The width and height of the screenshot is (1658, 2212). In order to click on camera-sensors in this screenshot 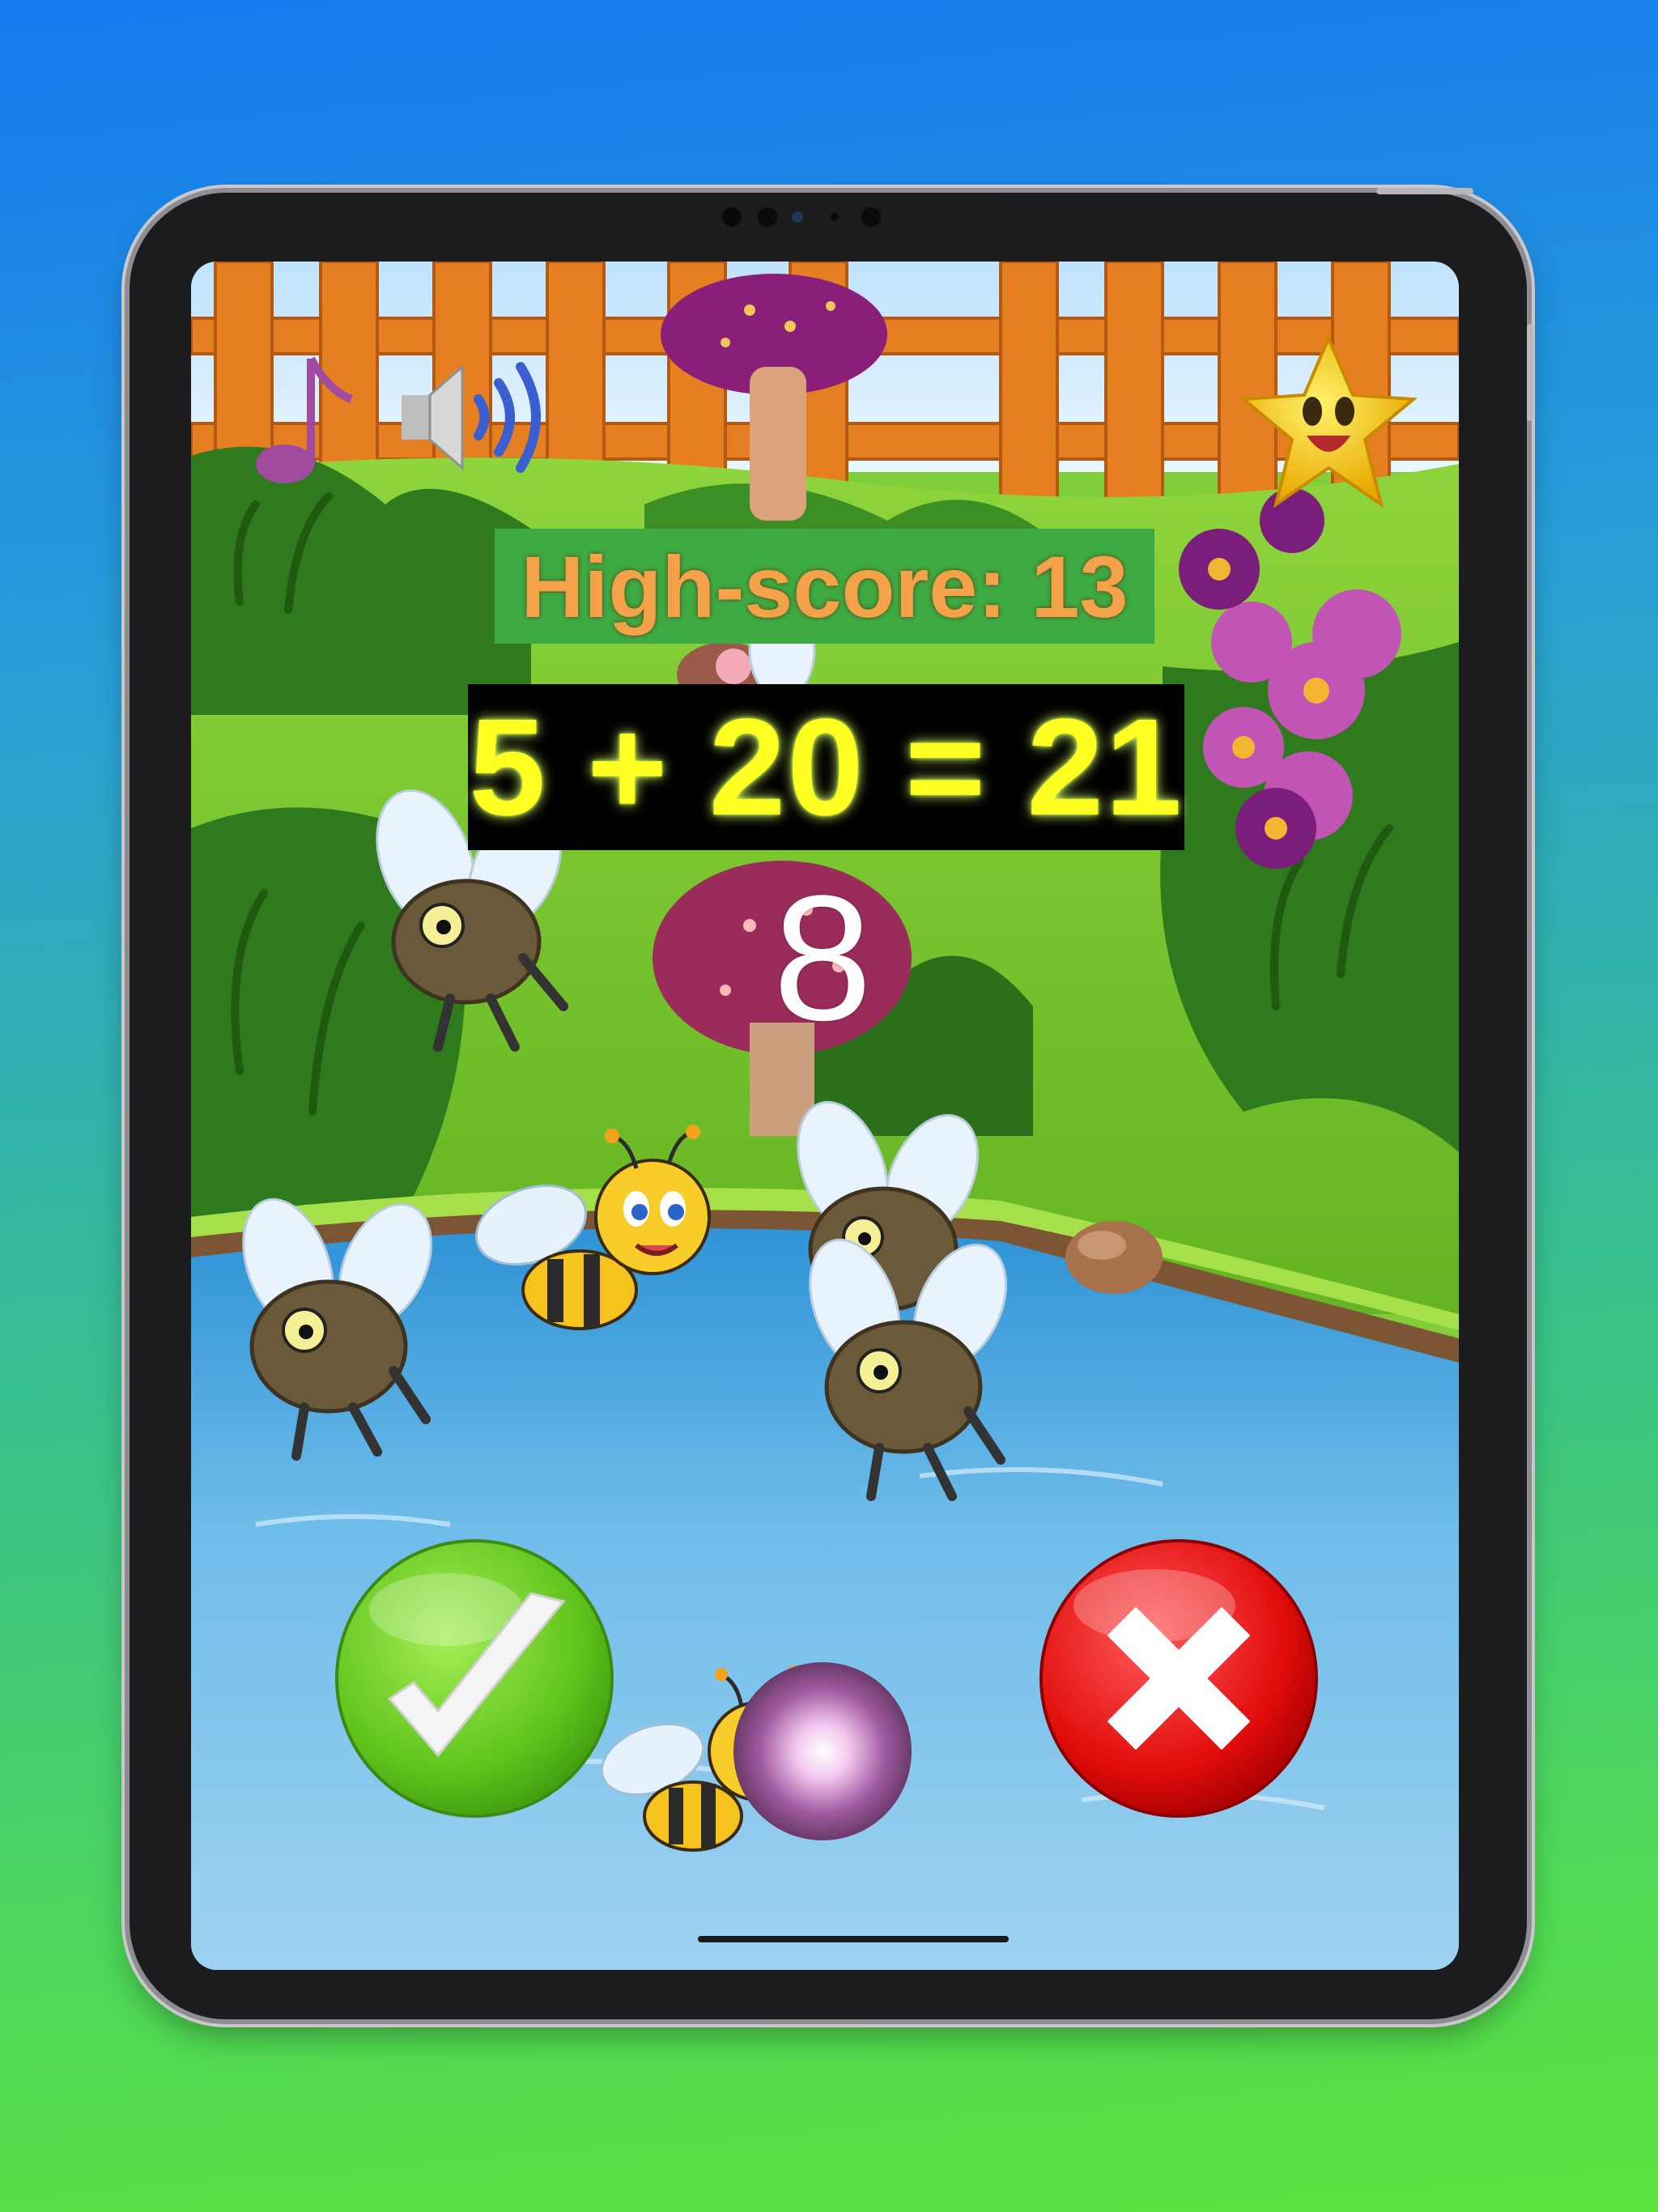, I will do `click(828, 217)`.